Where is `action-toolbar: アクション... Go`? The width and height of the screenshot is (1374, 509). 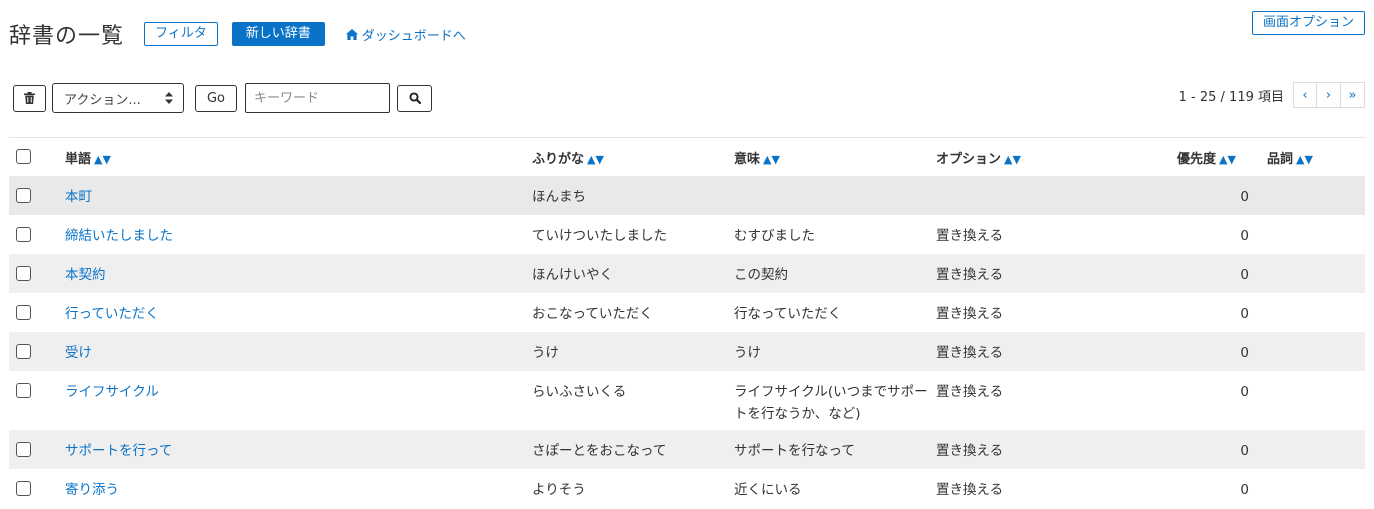
action-toolbar: アクション... Go is located at coordinates (222, 98).